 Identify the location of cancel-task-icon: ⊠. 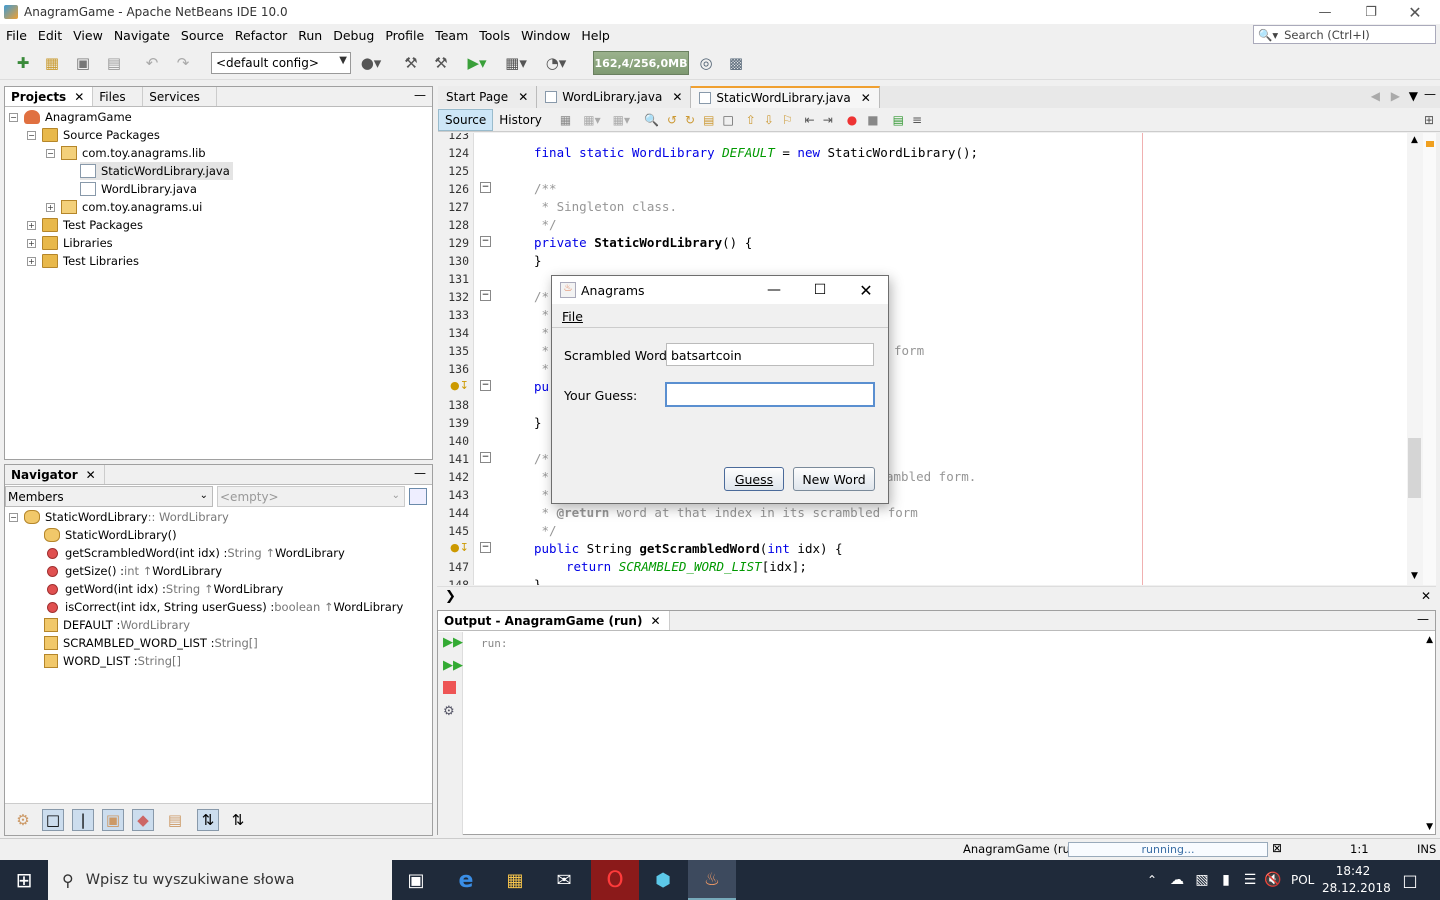
(1277, 848).